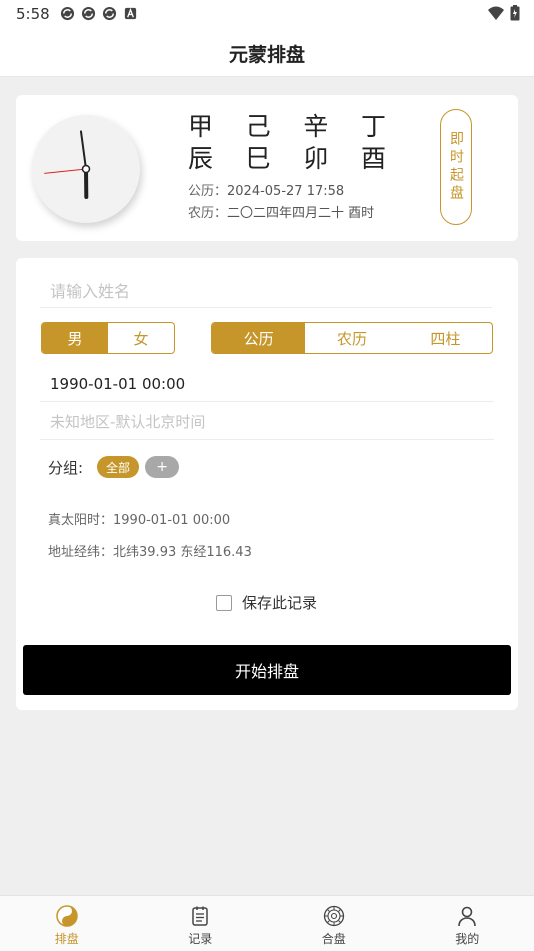 Image resolution: width=534 pixels, height=951 pixels. Describe the element at coordinates (224, 603) in the screenshot. I see `save-record-checkbox` at that location.